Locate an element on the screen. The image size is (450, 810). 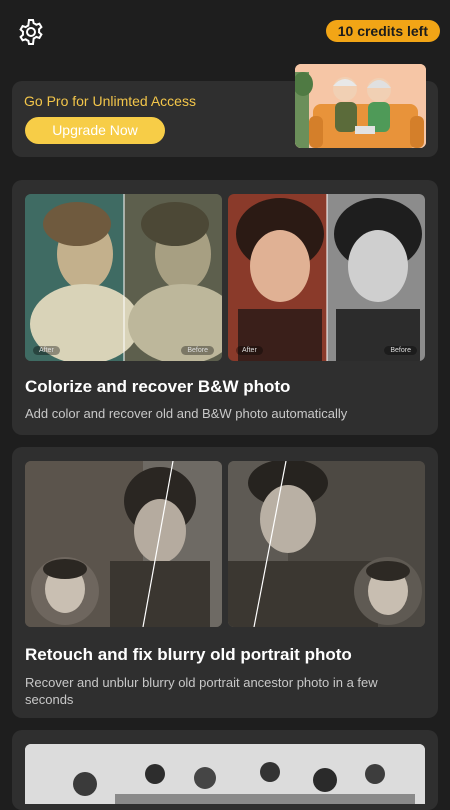
before-label: Before is located at coordinates (197, 350).